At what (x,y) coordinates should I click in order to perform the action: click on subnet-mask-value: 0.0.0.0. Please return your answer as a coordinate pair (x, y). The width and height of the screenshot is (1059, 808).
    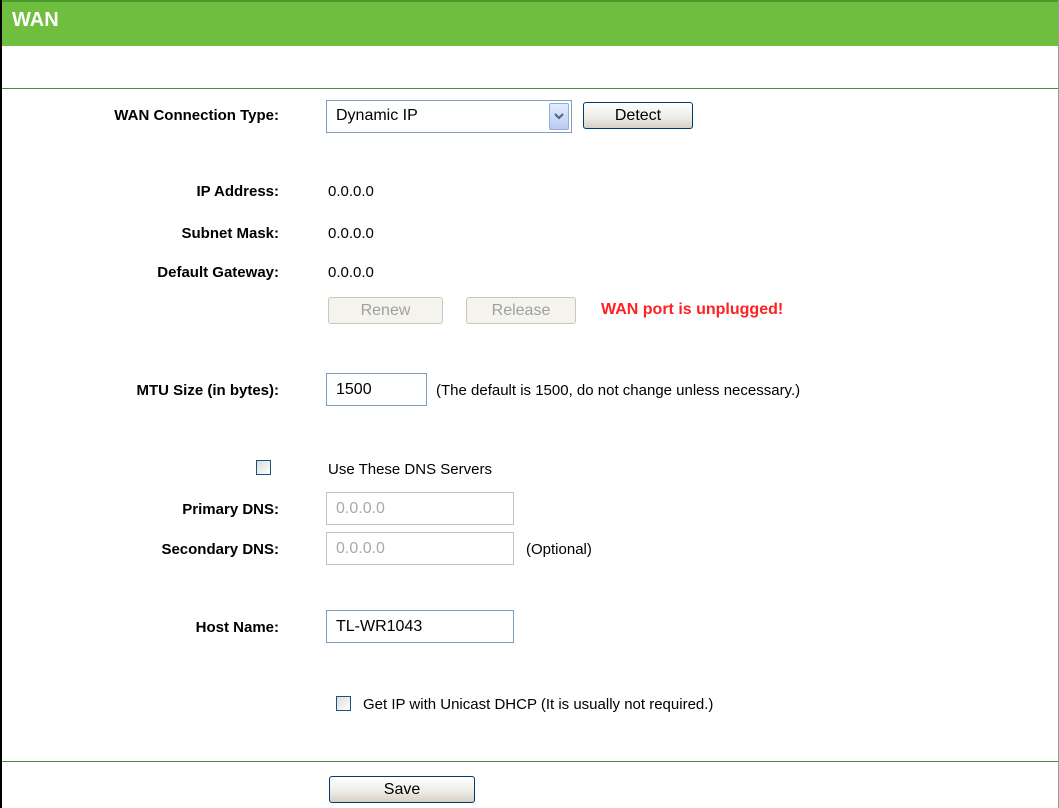
    Looking at the image, I should click on (351, 233).